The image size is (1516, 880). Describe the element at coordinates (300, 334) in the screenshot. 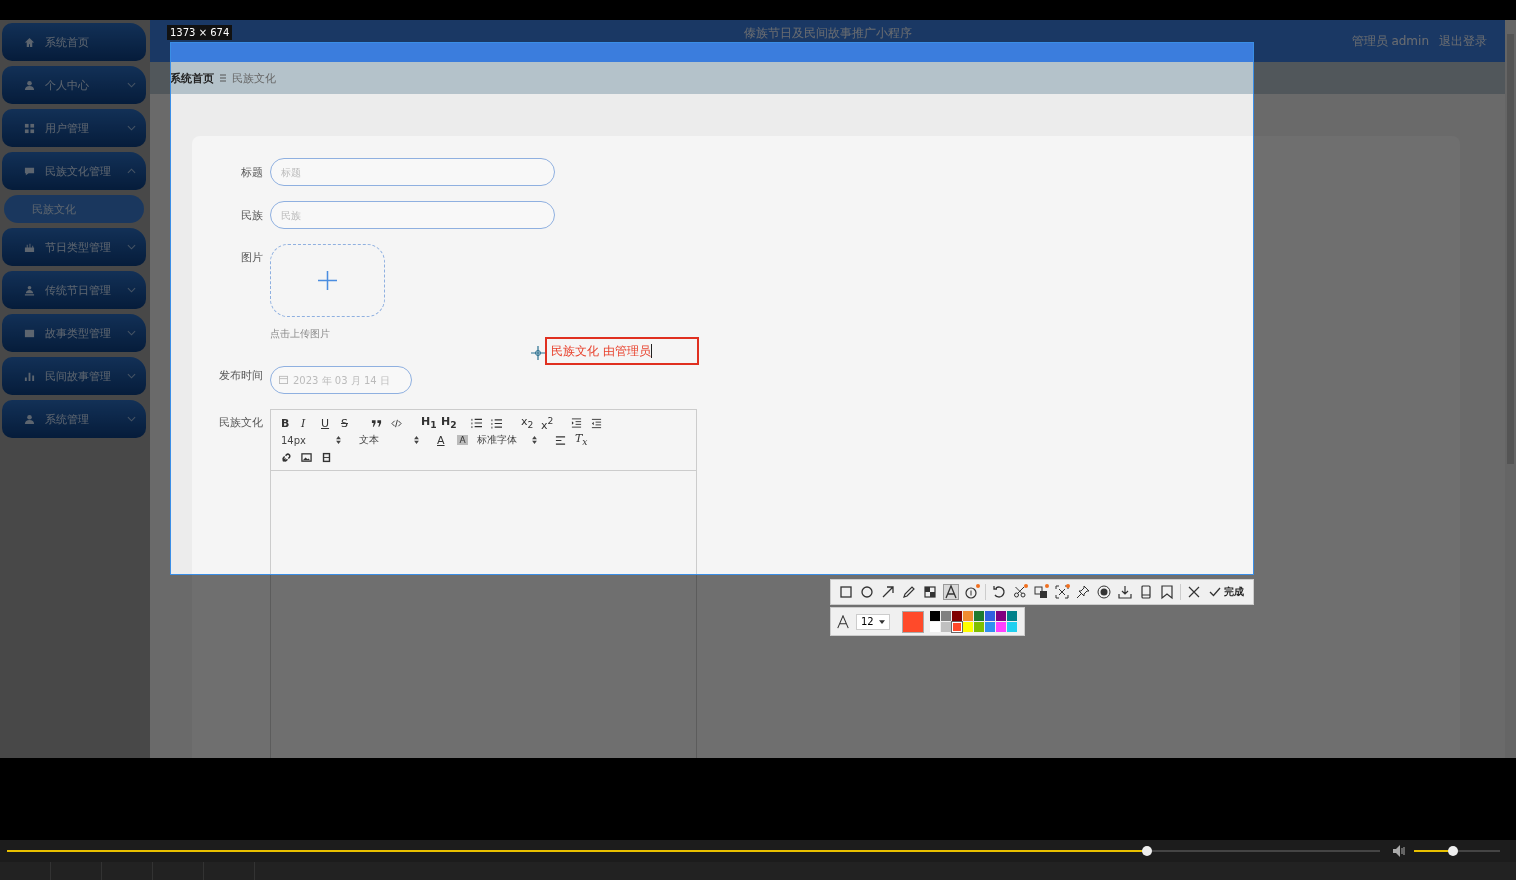

I see `upload-hint: 点击上传图片` at that location.